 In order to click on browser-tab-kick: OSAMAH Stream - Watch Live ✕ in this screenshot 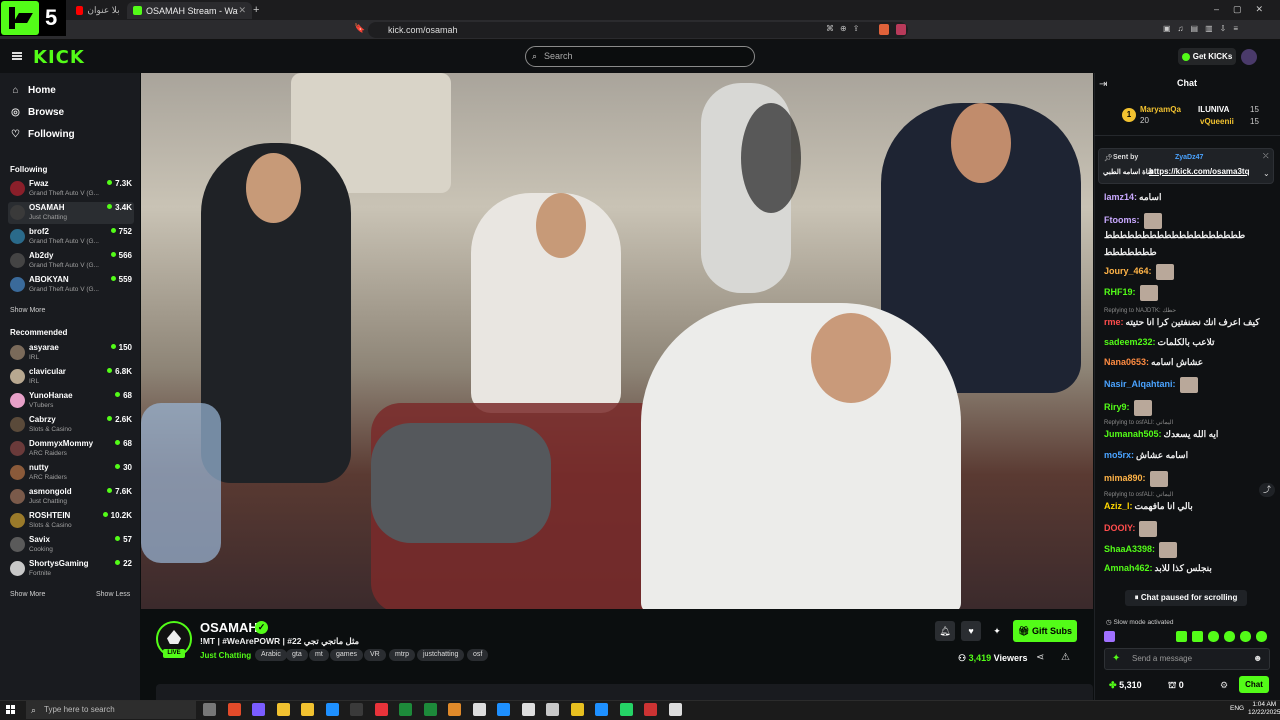, I will do `click(189, 10)`.